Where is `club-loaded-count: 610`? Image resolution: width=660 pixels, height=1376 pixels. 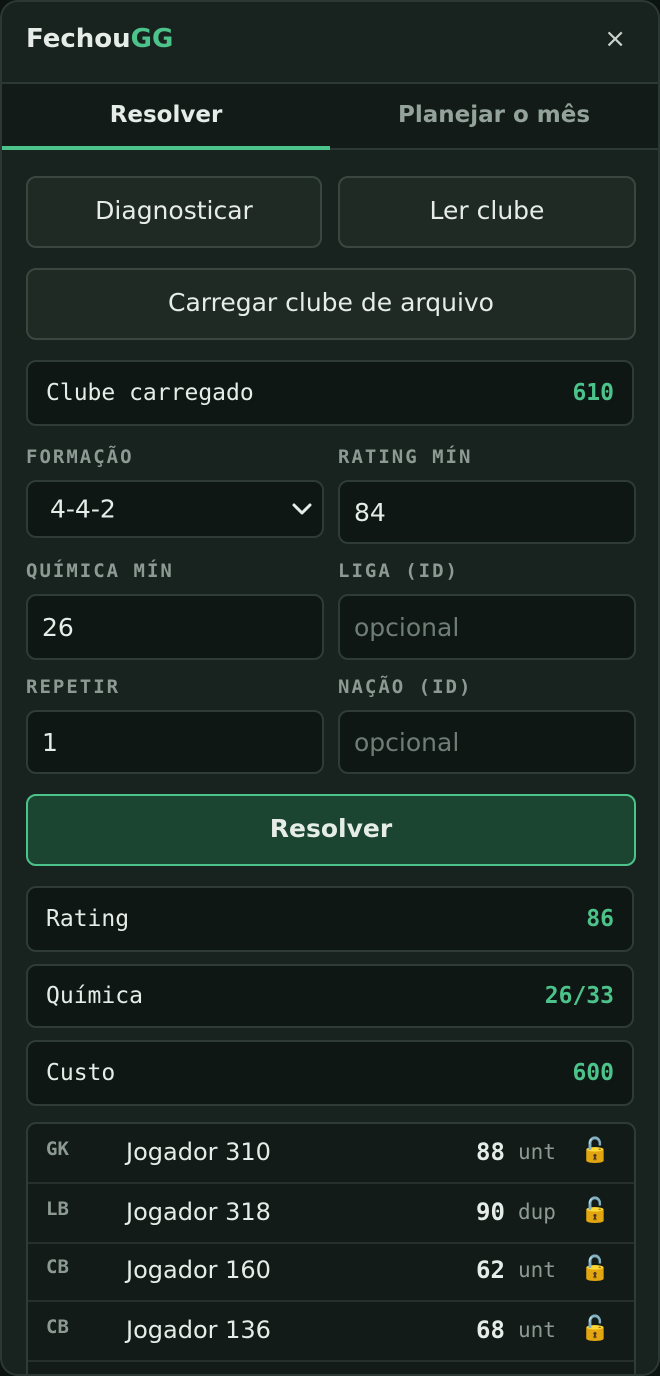
club-loaded-count: 610 is located at coordinates (593, 393).